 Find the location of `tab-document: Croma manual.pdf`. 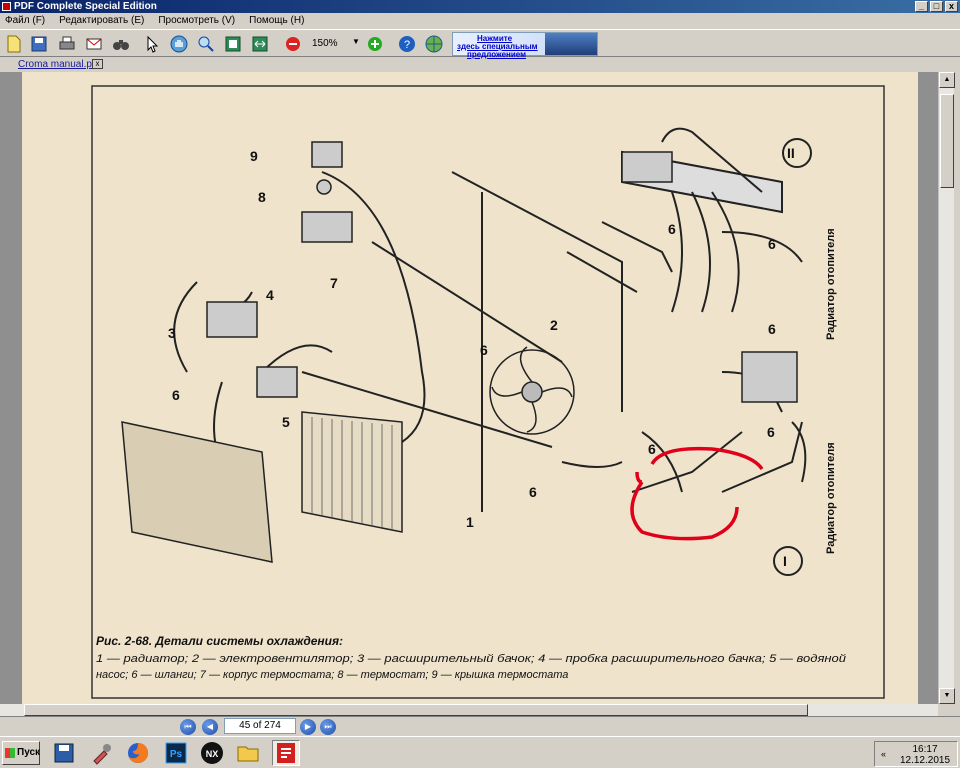

tab-document: Croma manual.pdf is located at coordinates (59, 64).